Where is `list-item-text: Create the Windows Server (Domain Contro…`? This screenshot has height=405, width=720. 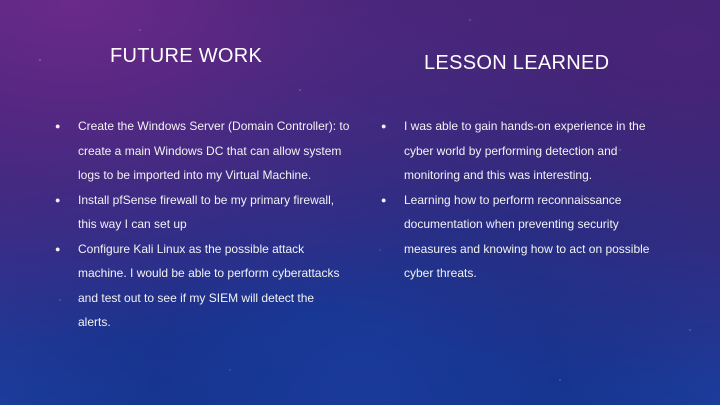
list-item-text: Create the Windows Server (Domain Contro… is located at coordinates (214, 150).